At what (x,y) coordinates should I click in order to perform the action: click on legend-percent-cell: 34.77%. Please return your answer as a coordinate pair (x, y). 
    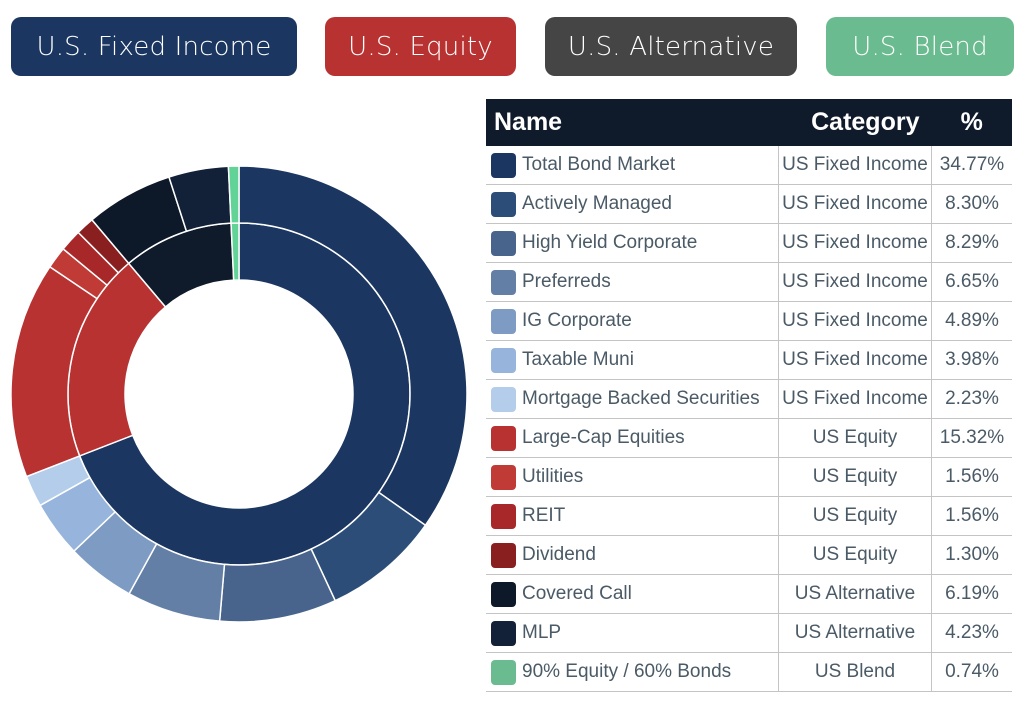
    Looking at the image, I should click on (971, 165).